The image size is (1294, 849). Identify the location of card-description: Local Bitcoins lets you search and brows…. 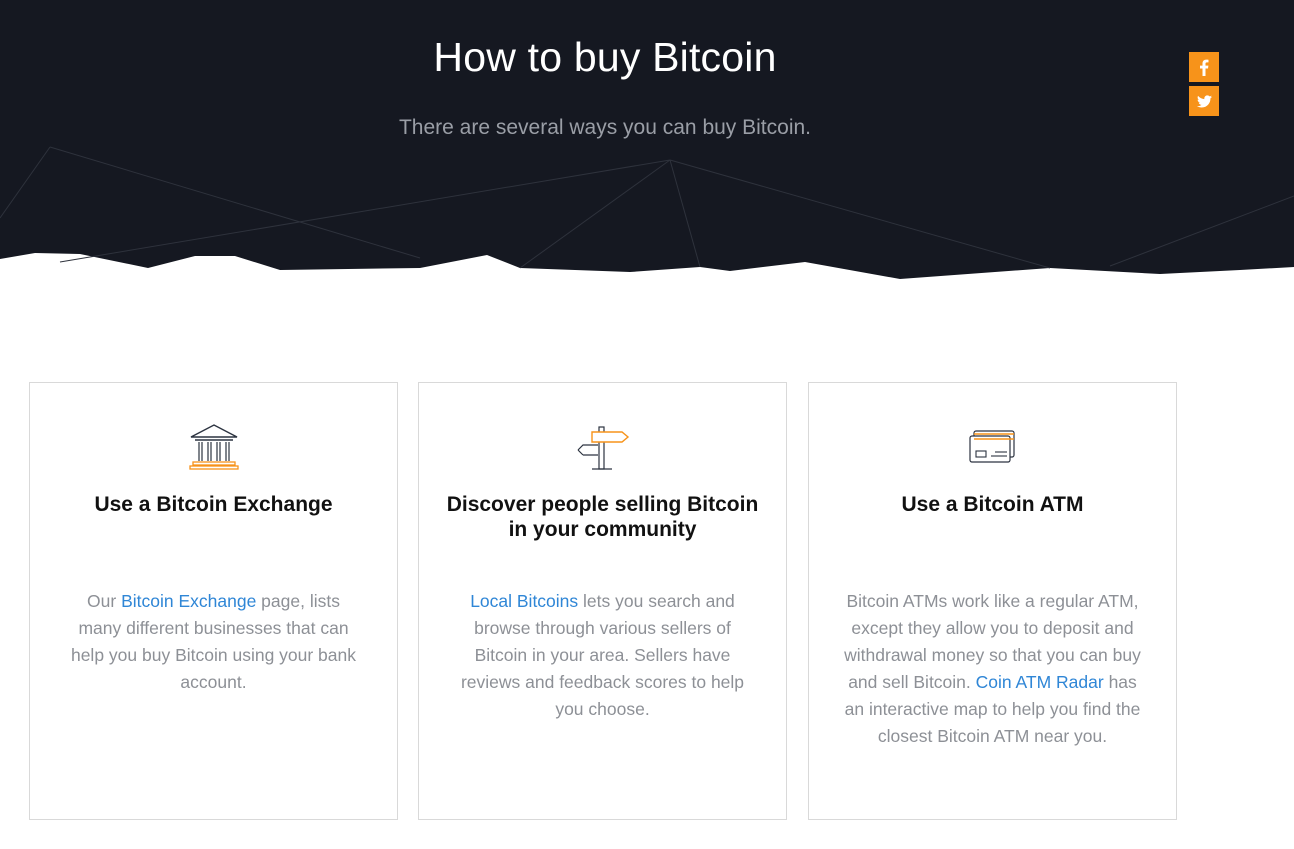
(602, 655).